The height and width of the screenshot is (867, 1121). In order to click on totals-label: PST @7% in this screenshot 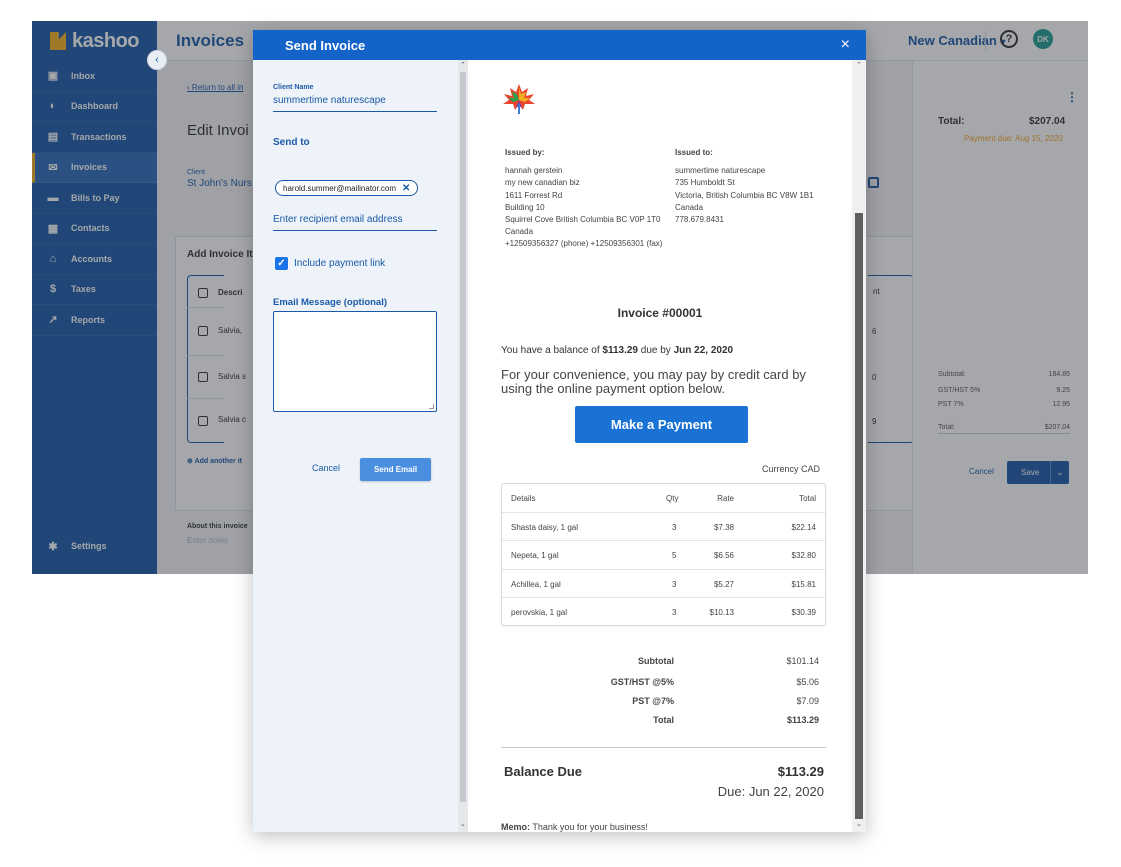, I will do `click(653, 701)`.